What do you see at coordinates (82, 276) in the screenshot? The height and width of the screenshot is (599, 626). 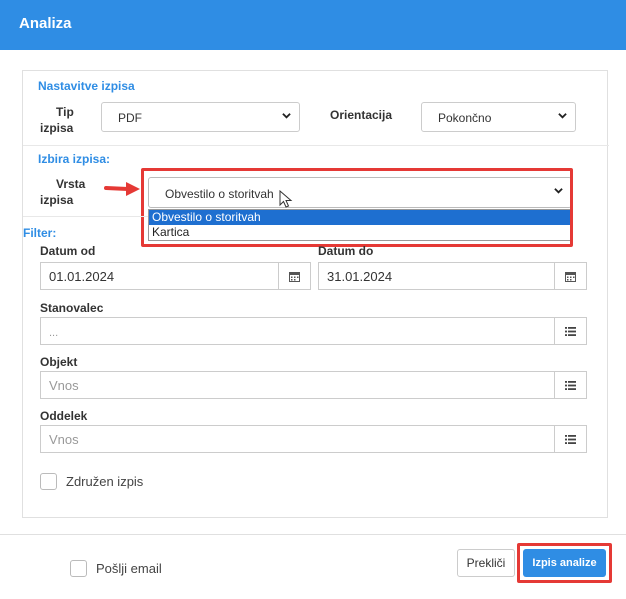 I see `date-from-value: 01.01.2024` at bounding box center [82, 276].